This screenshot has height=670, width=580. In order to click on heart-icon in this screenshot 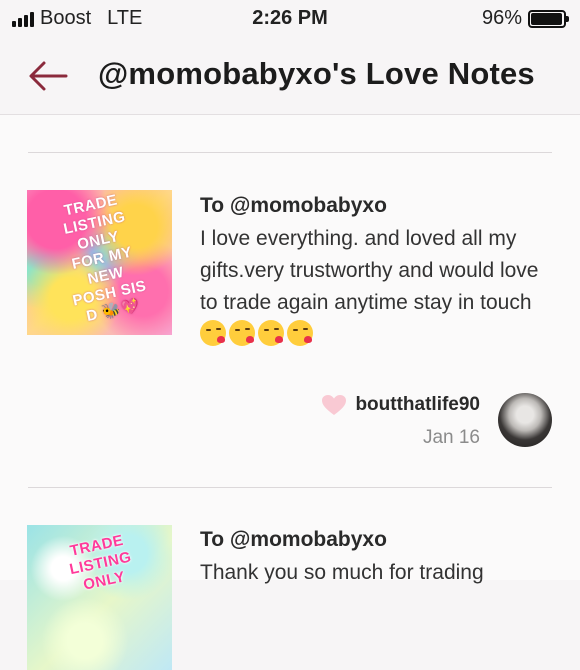, I will do `click(334, 405)`.